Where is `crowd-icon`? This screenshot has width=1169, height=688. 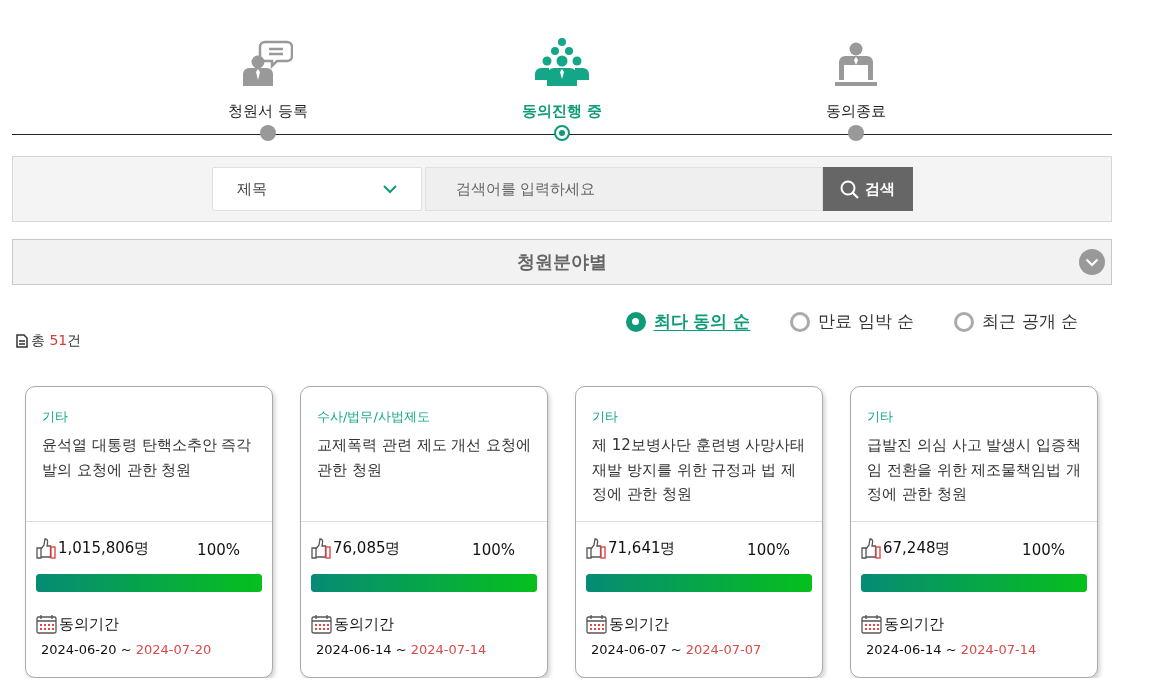 crowd-icon is located at coordinates (562, 62).